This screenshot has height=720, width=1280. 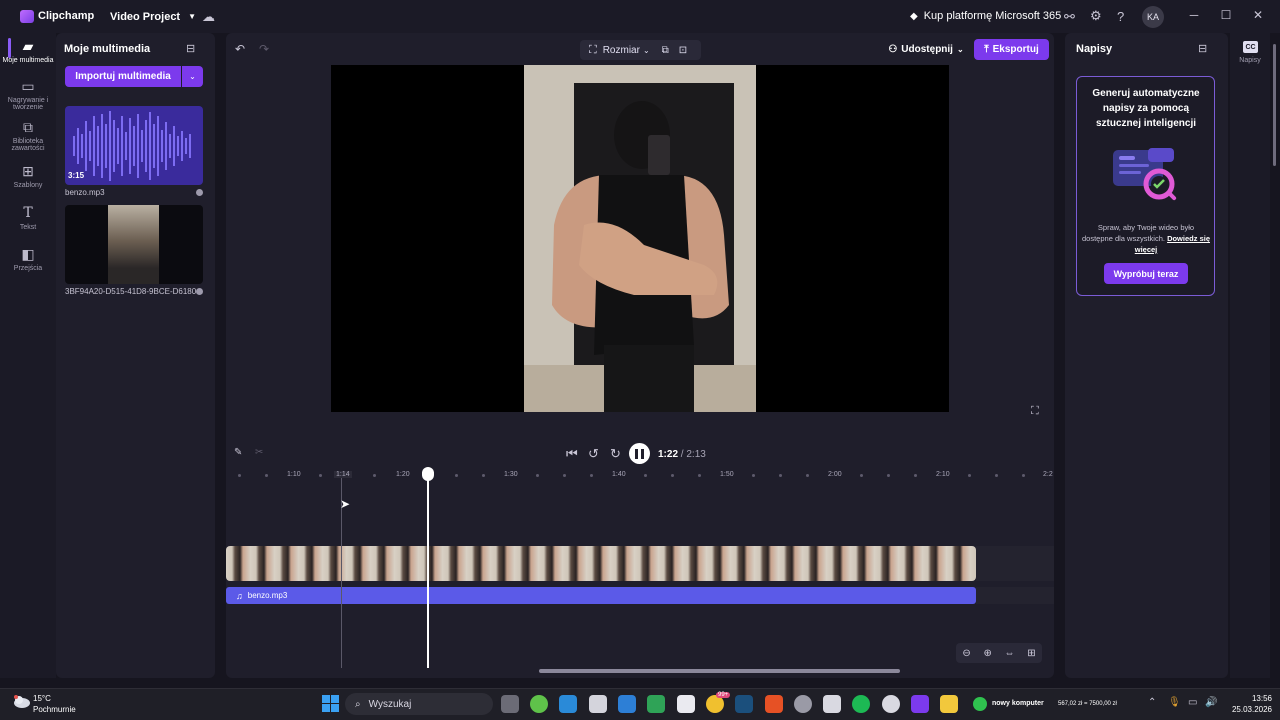 I want to click on share-button: ⚇ Udostępnij ⌄, so click(x=926, y=49).